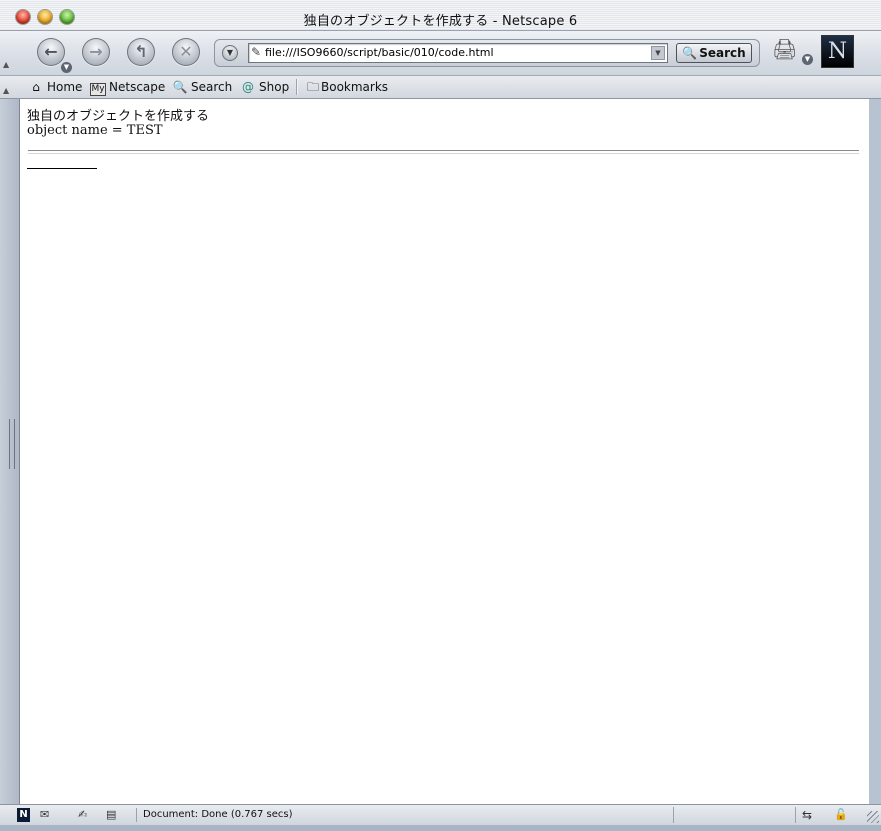 The height and width of the screenshot is (831, 881). I want to click on online-status-icon: ⇆, so click(807, 815).